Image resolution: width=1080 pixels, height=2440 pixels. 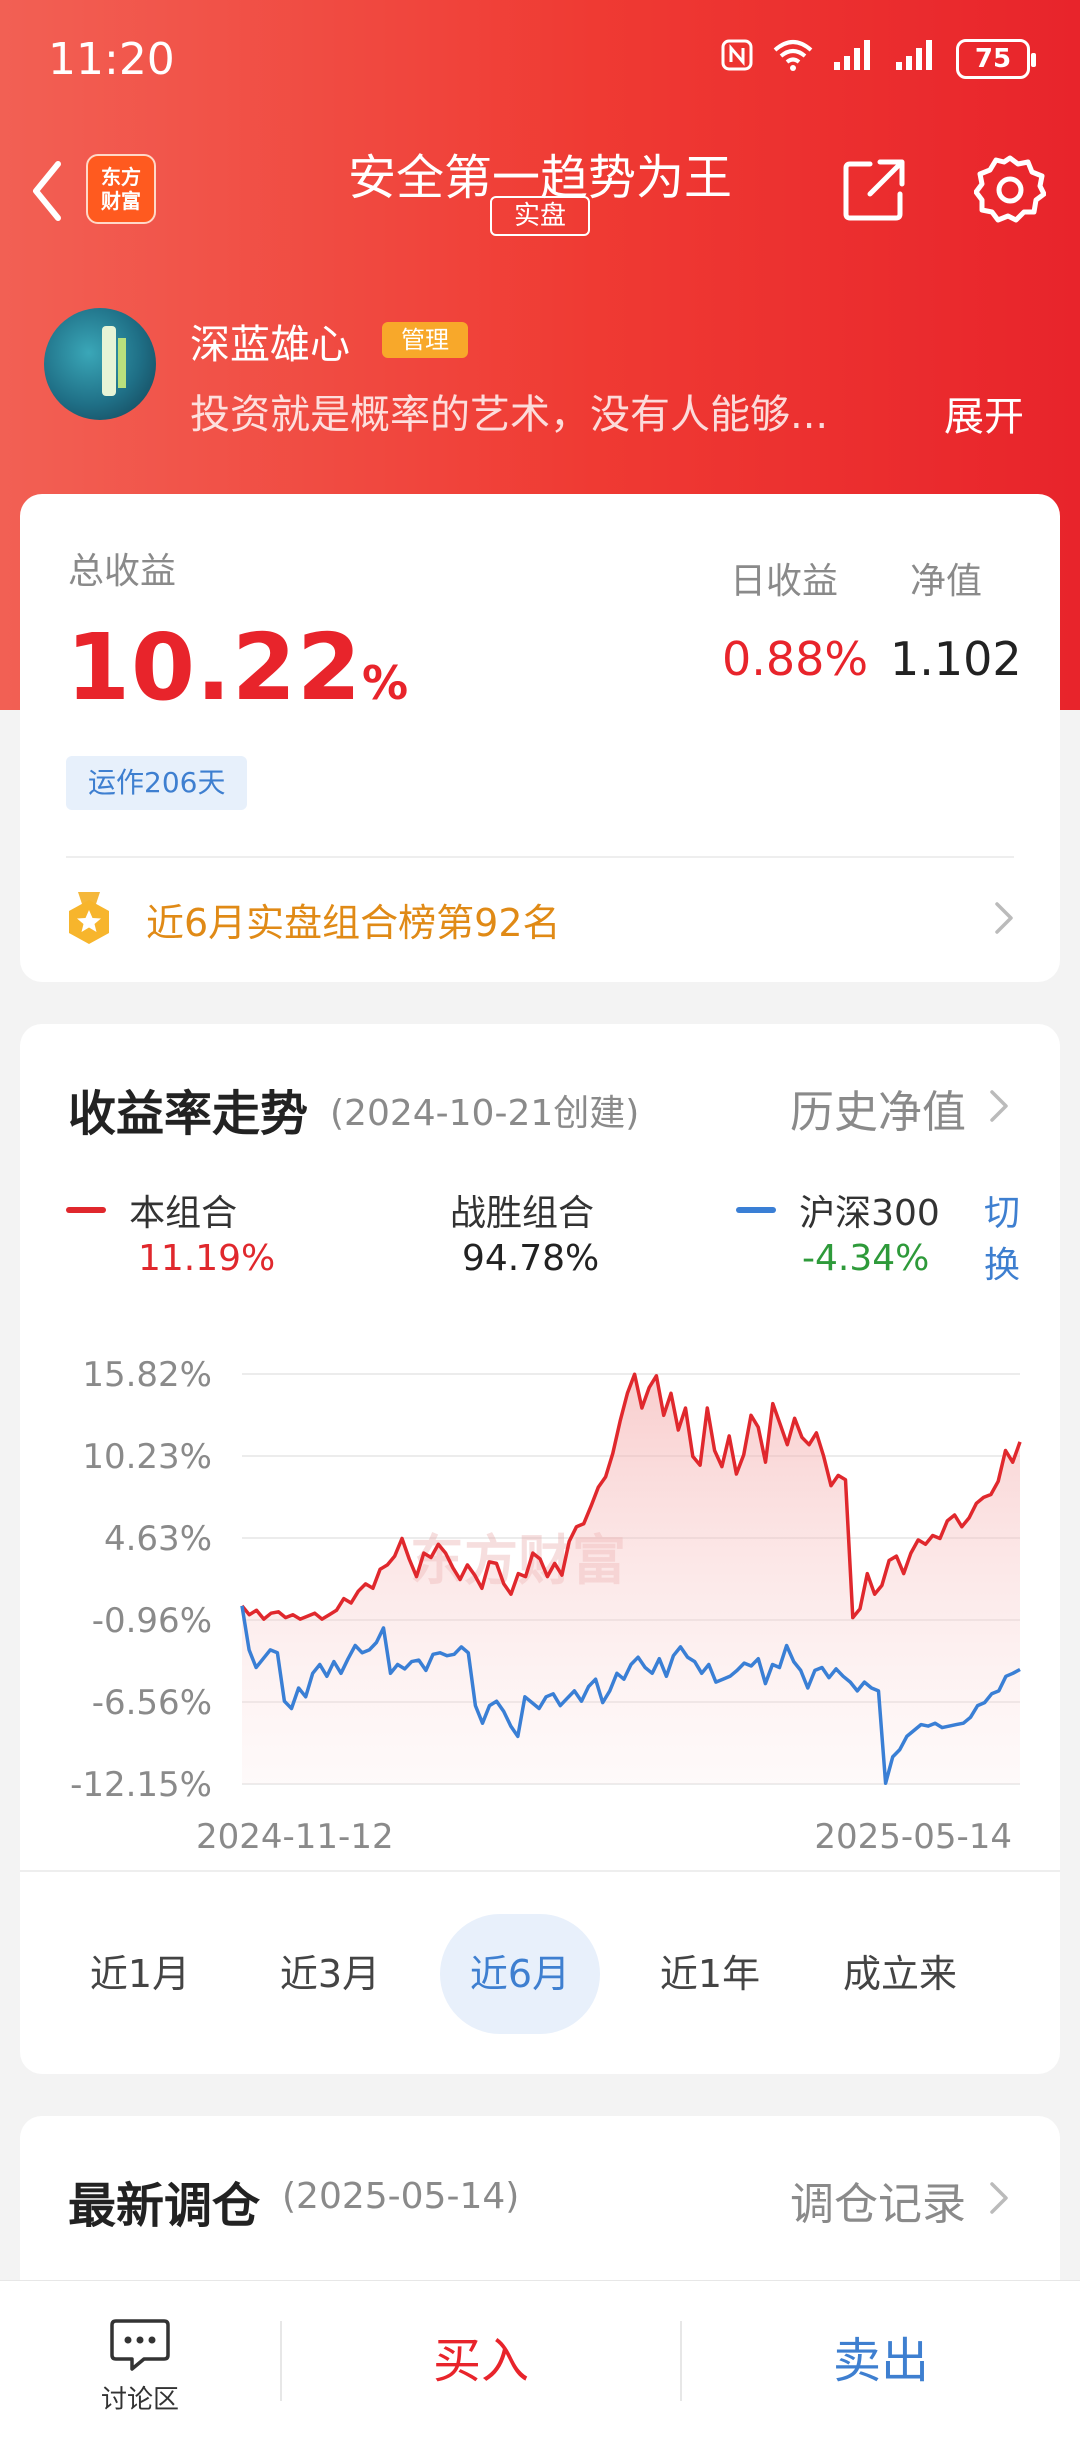 What do you see at coordinates (214, 667) in the screenshot?
I see `total-return-number: 10.22` at bounding box center [214, 667].